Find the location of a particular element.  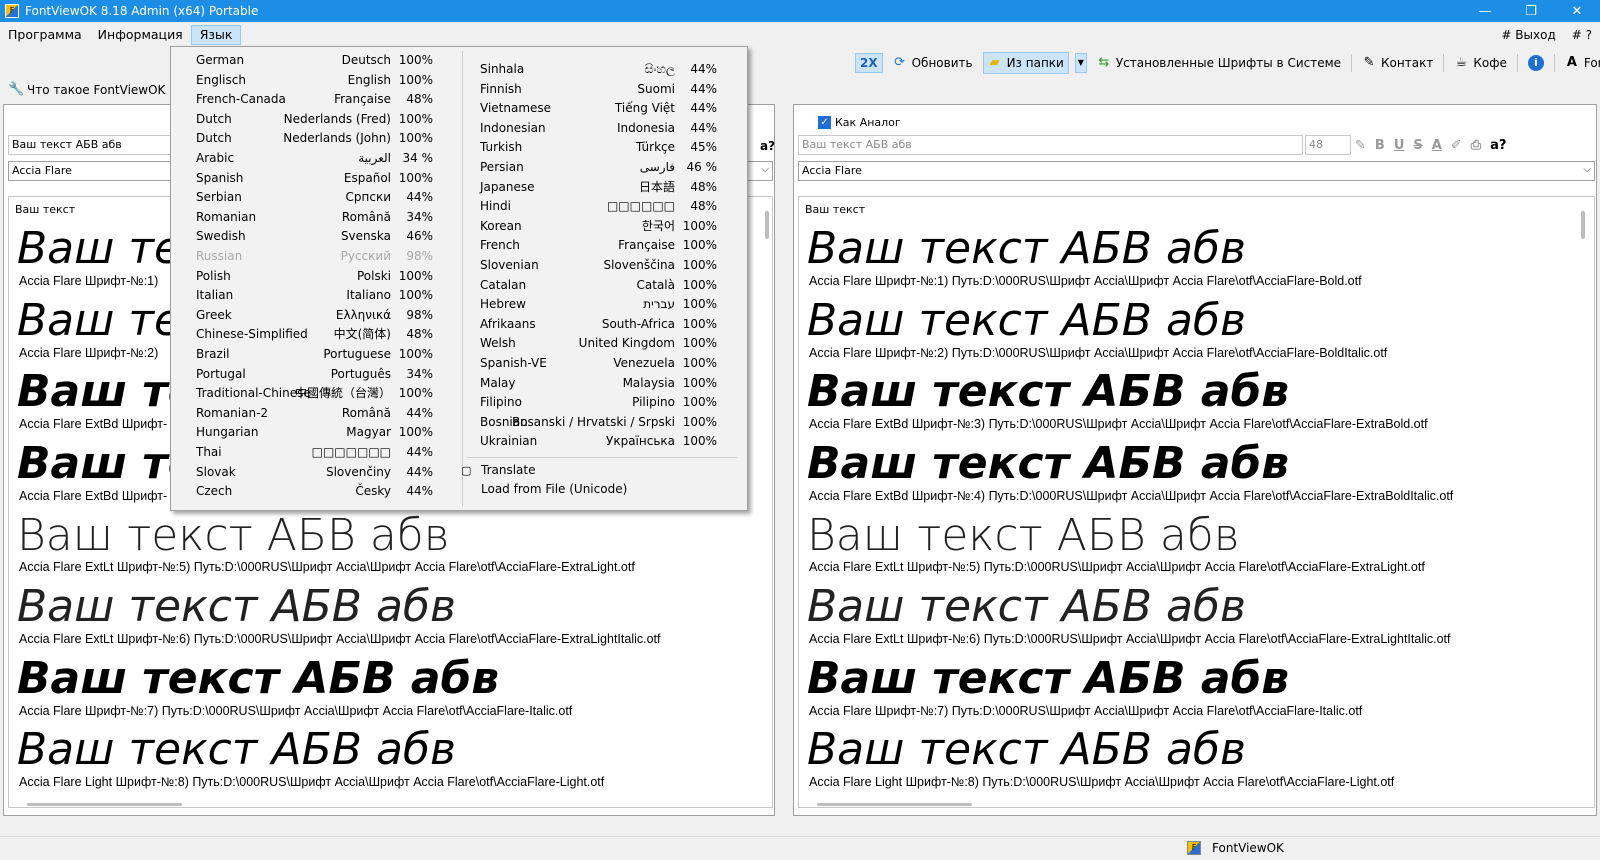

menu-info: Информация is located at coordinates (140, 35).